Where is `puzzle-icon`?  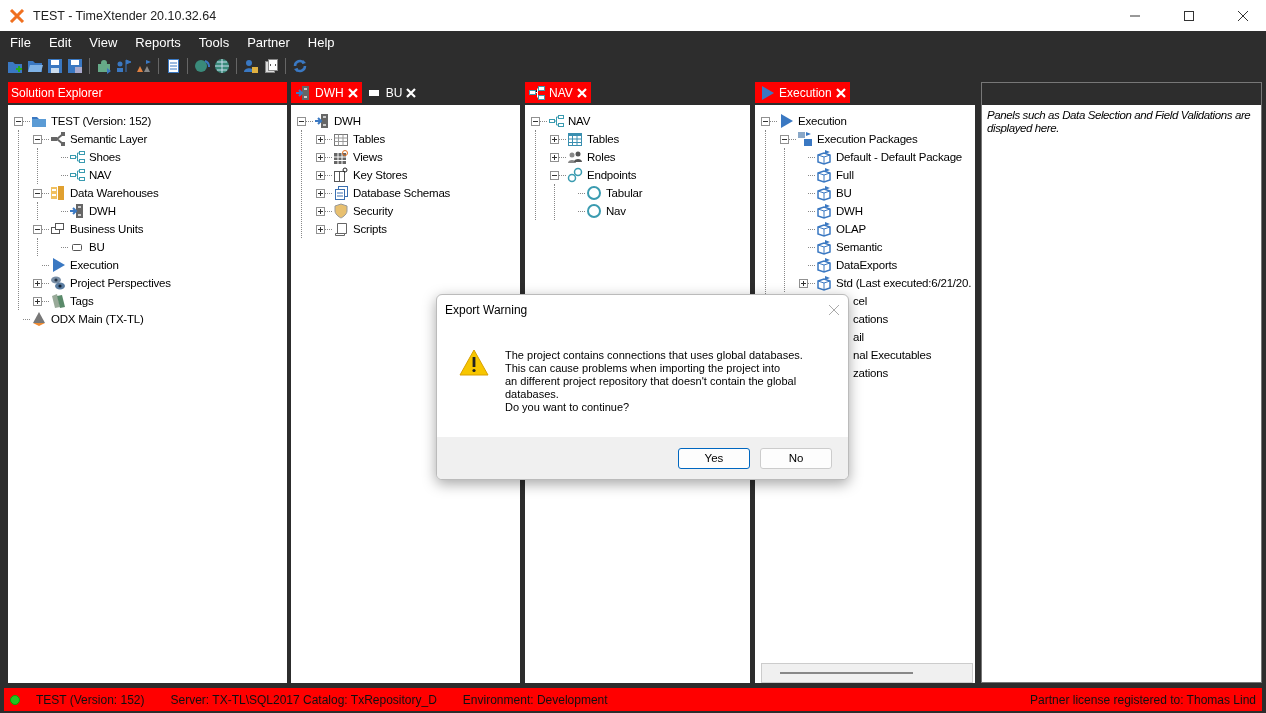 puzzle-icon is located at coordinates (104, 66).